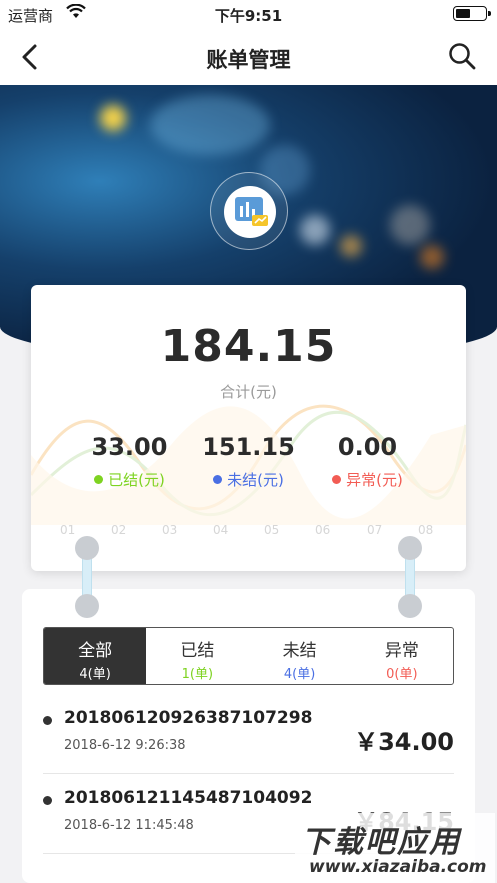  Describe the element at coordinates (272, 530) in the screenshot. I see `tick-label: 05` at that location.